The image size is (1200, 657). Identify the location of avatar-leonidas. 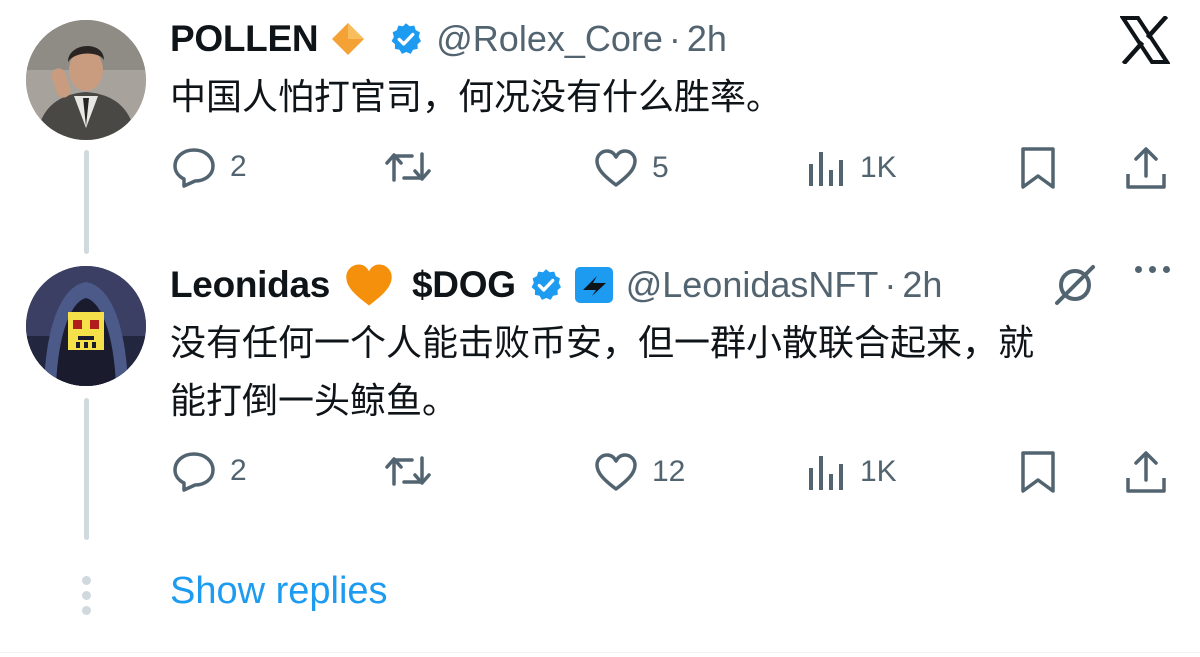
(86, 326).